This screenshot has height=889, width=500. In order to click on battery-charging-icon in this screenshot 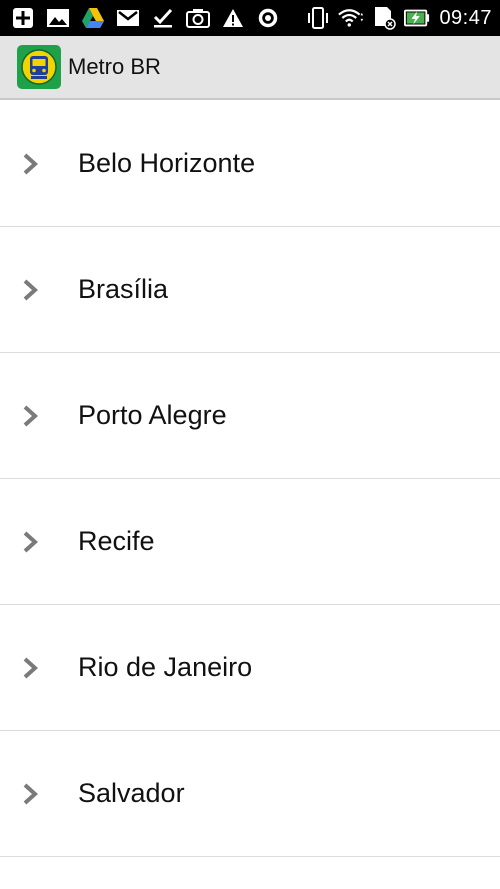, I will do `click(417, 18)`.